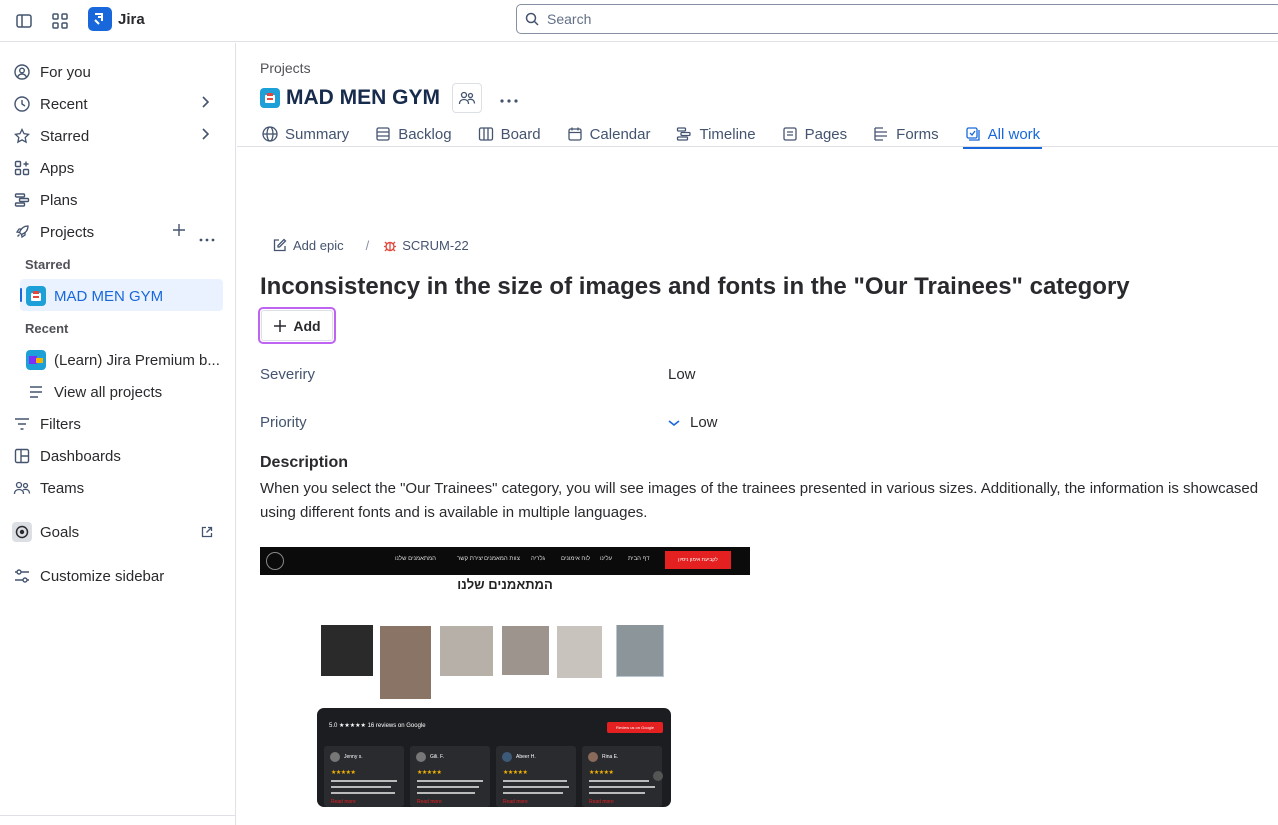 The width and height of the screenshot is (1278, 825). What do you see at coordinates (53, 232) in the screenshot?
I see `sidebar-item-projects: Projects` at bounding box center [53, 232].